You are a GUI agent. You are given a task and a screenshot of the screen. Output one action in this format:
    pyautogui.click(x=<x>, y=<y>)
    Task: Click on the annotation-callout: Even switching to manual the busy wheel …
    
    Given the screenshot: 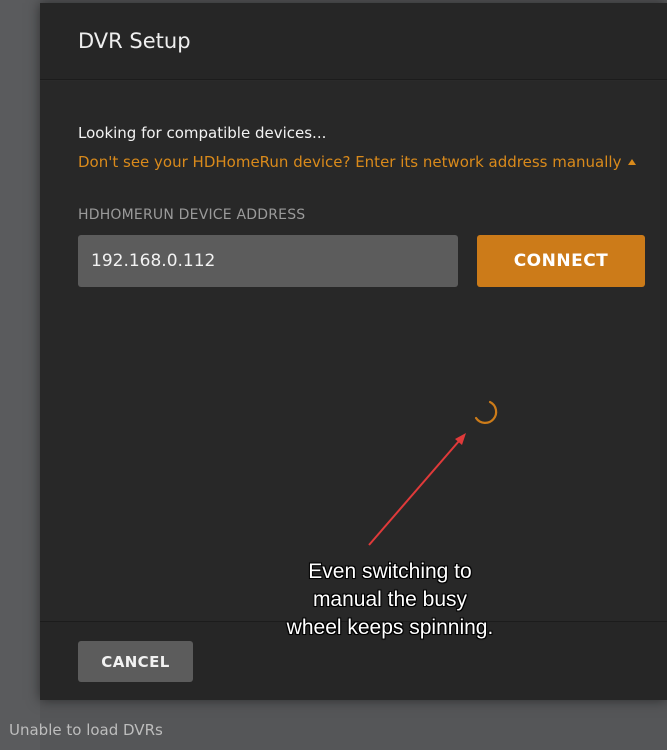 What is the action you would take?
    pyautogui.click(x=390, y=600)
    